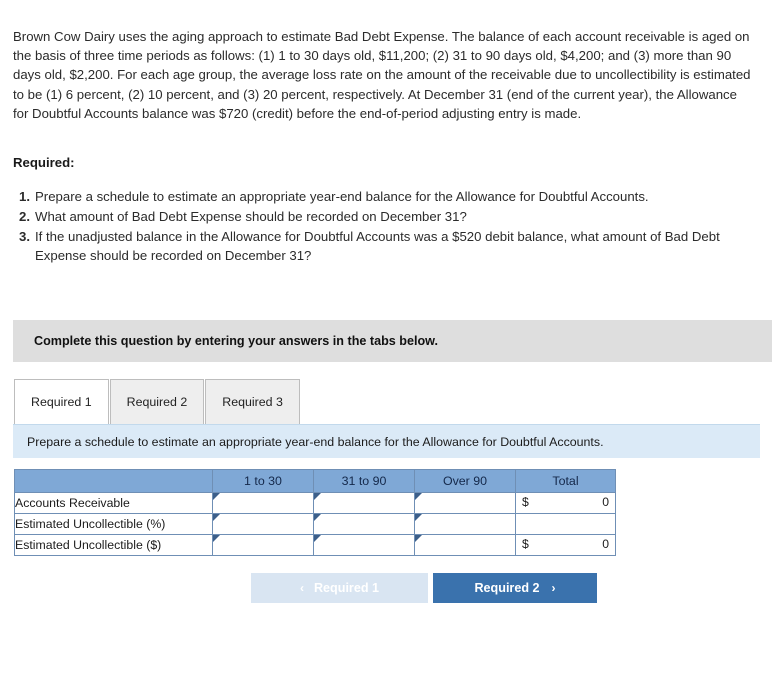 Image resolution: width=772 pixels, height=686 pixels. Describe the element at coordinates (301, 588) in the screenshot. I see `chevron-left-icon: ‹` at that location.